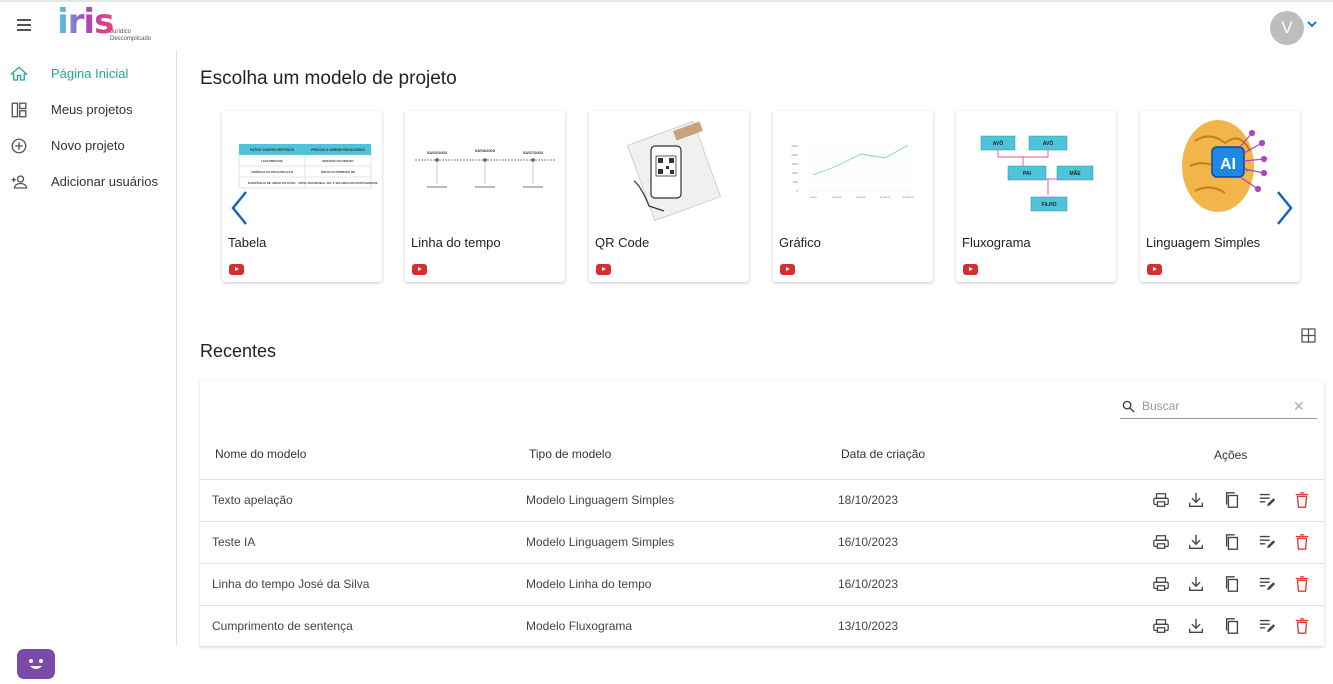 This screenshot has width=1333, height=684. What do you see at coordinates (868, 626) in the screenshot?
I see `cell-date: 13/10/2023` at bounding box center [868, 626].